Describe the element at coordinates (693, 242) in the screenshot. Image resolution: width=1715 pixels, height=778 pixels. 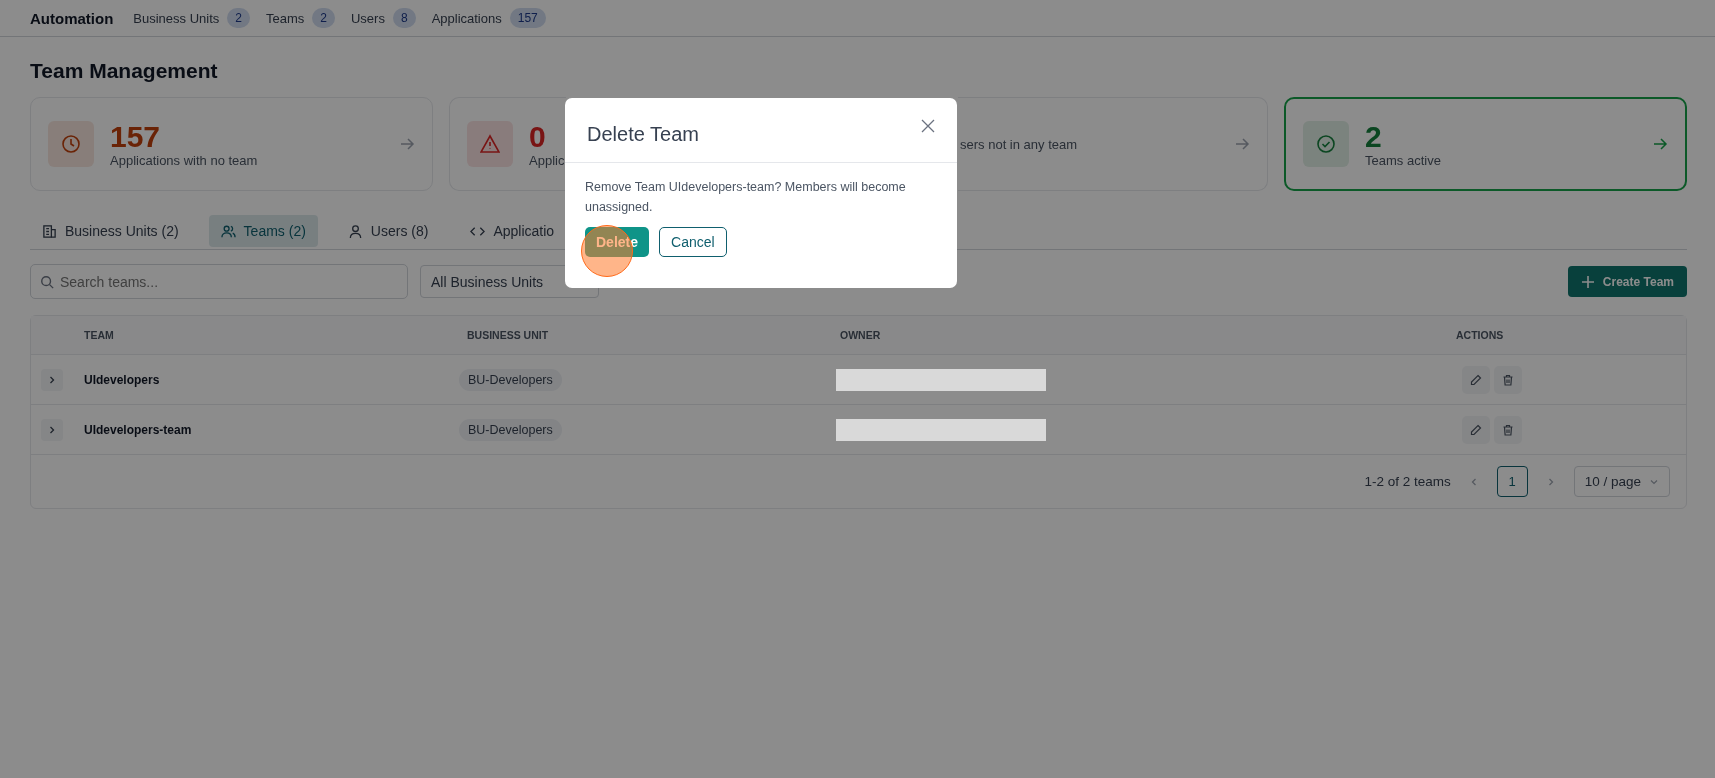
I see `cancel-button: Cancel` at that location.